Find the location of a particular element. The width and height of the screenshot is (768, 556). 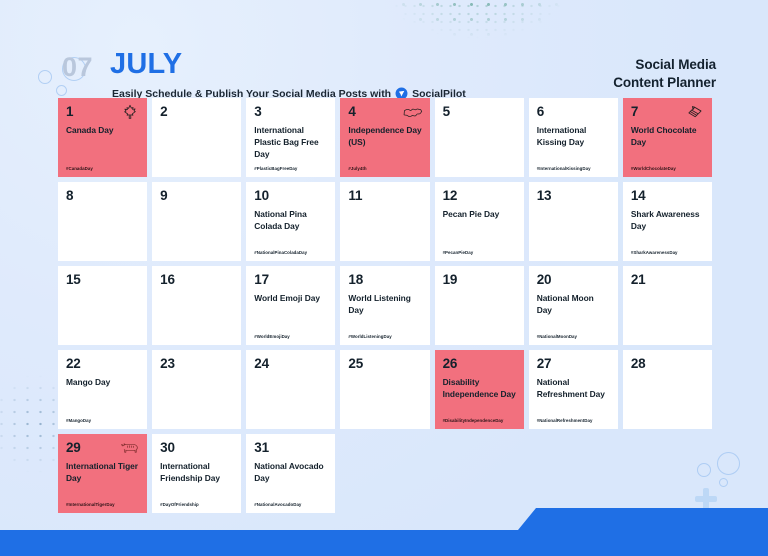

day-event-label: National Refreshment Day is located at coordinates (570, 387).